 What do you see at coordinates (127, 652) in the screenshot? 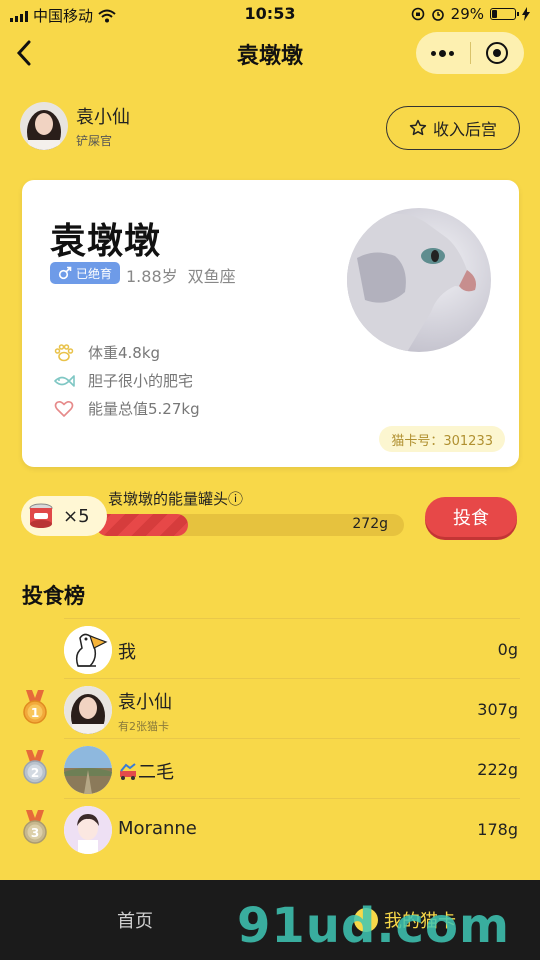
I see `leaderboard-name: 我` at bounding box center [127, 652].